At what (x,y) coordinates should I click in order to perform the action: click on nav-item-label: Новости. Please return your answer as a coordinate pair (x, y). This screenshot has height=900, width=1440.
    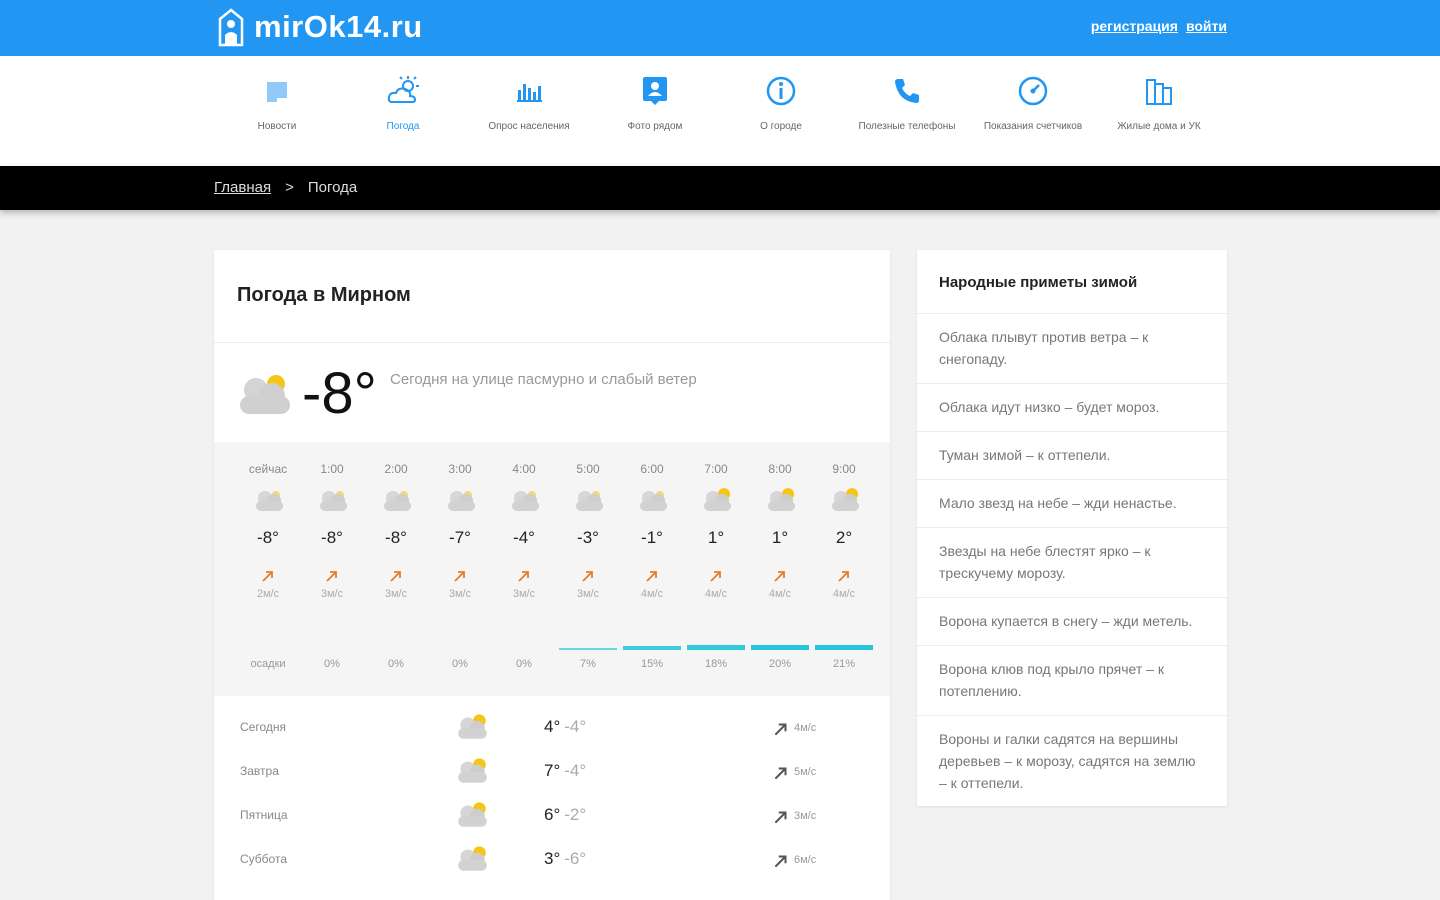
    Looking at the image, I should click on (277, 126).